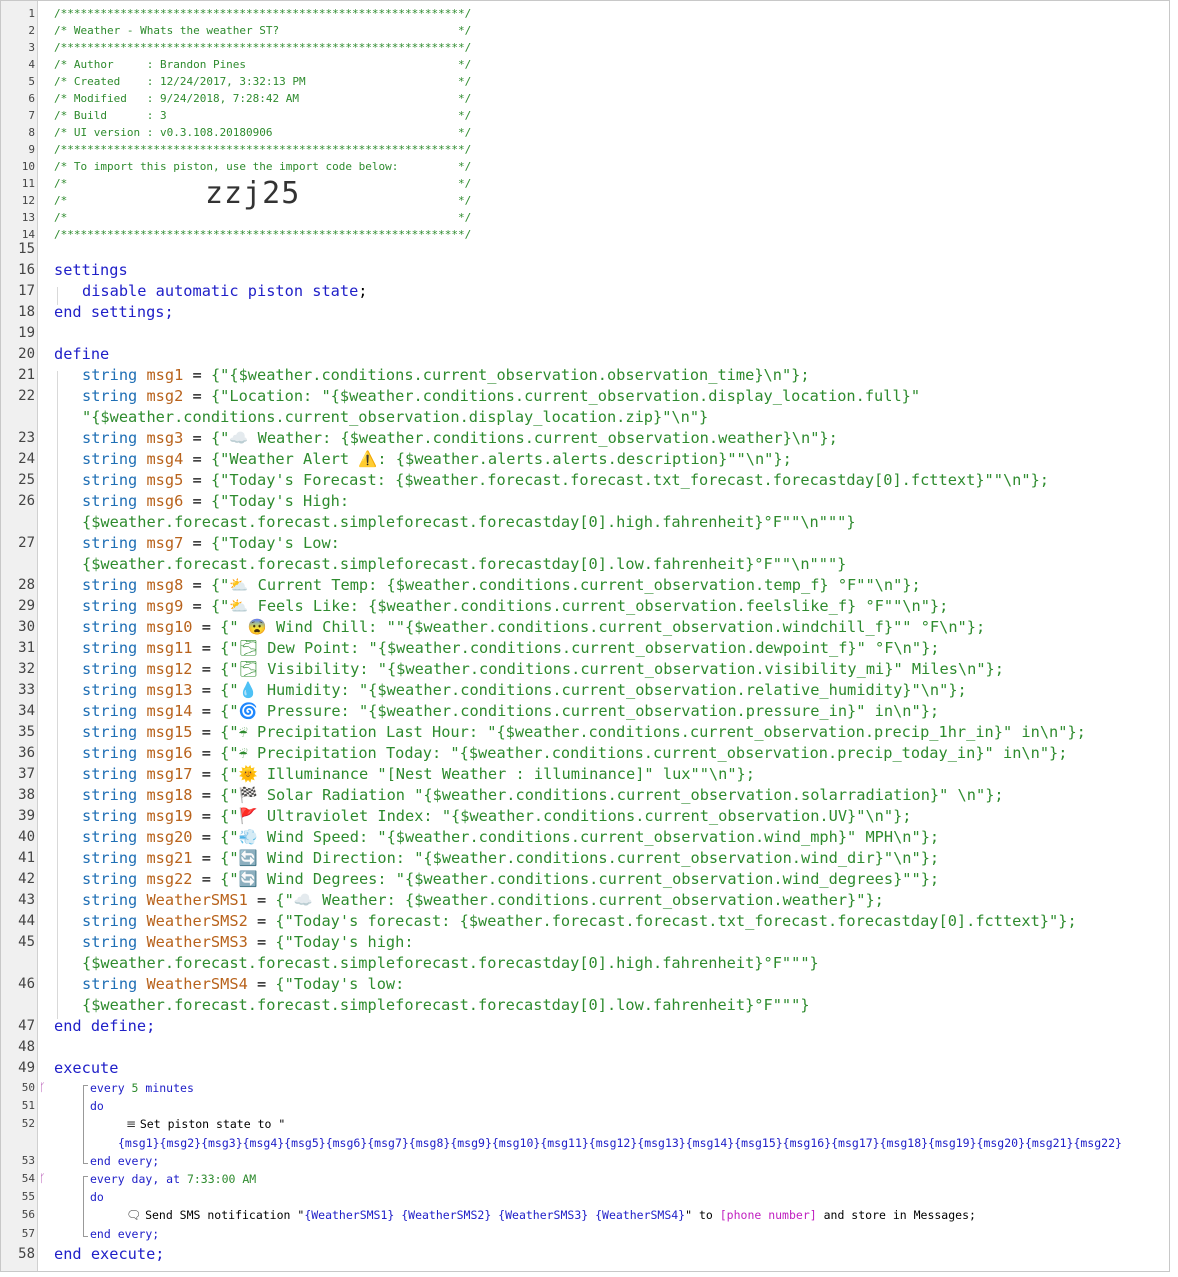 The height and width of the screenshot is (1277, 1178). What do you see at coordinates (26, 249) in the screenshot?
I see `line-number: 15` at bounding box center [26, 249].